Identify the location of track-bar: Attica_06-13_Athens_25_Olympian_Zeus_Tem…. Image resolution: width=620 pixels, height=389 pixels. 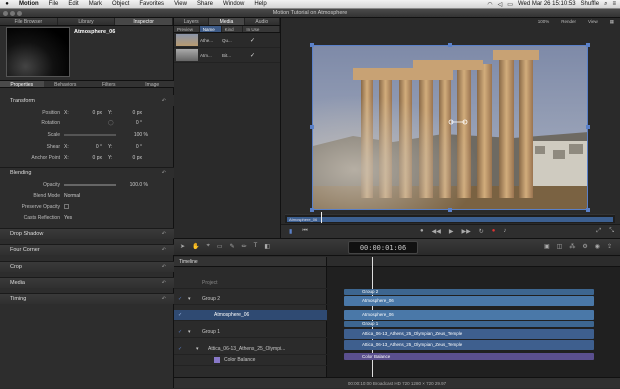
(469, 345).